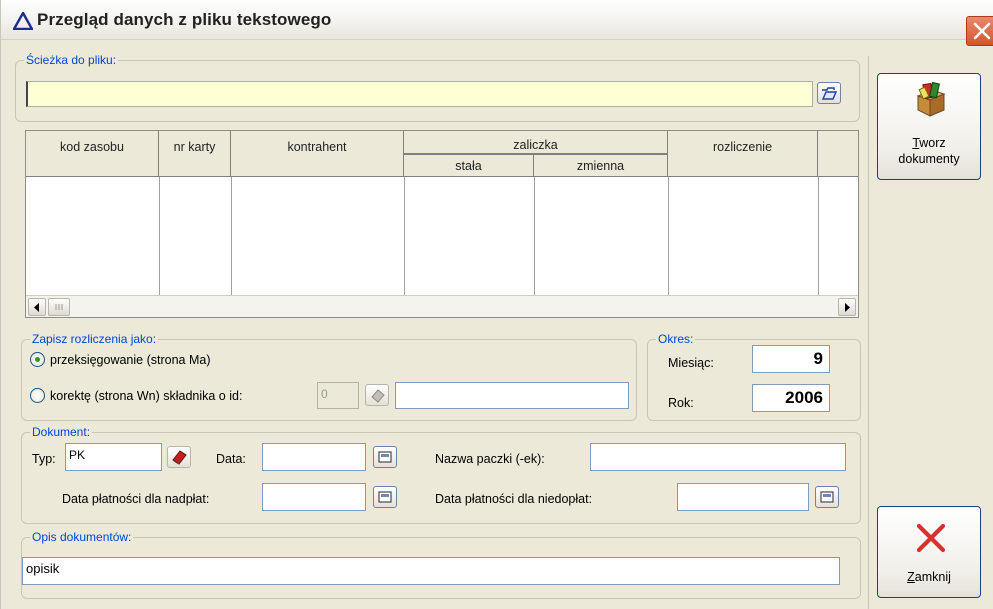  Describe the element at coordinates (442, 306) in the screenshot. I see `horizontal-scrollbar` at that location.